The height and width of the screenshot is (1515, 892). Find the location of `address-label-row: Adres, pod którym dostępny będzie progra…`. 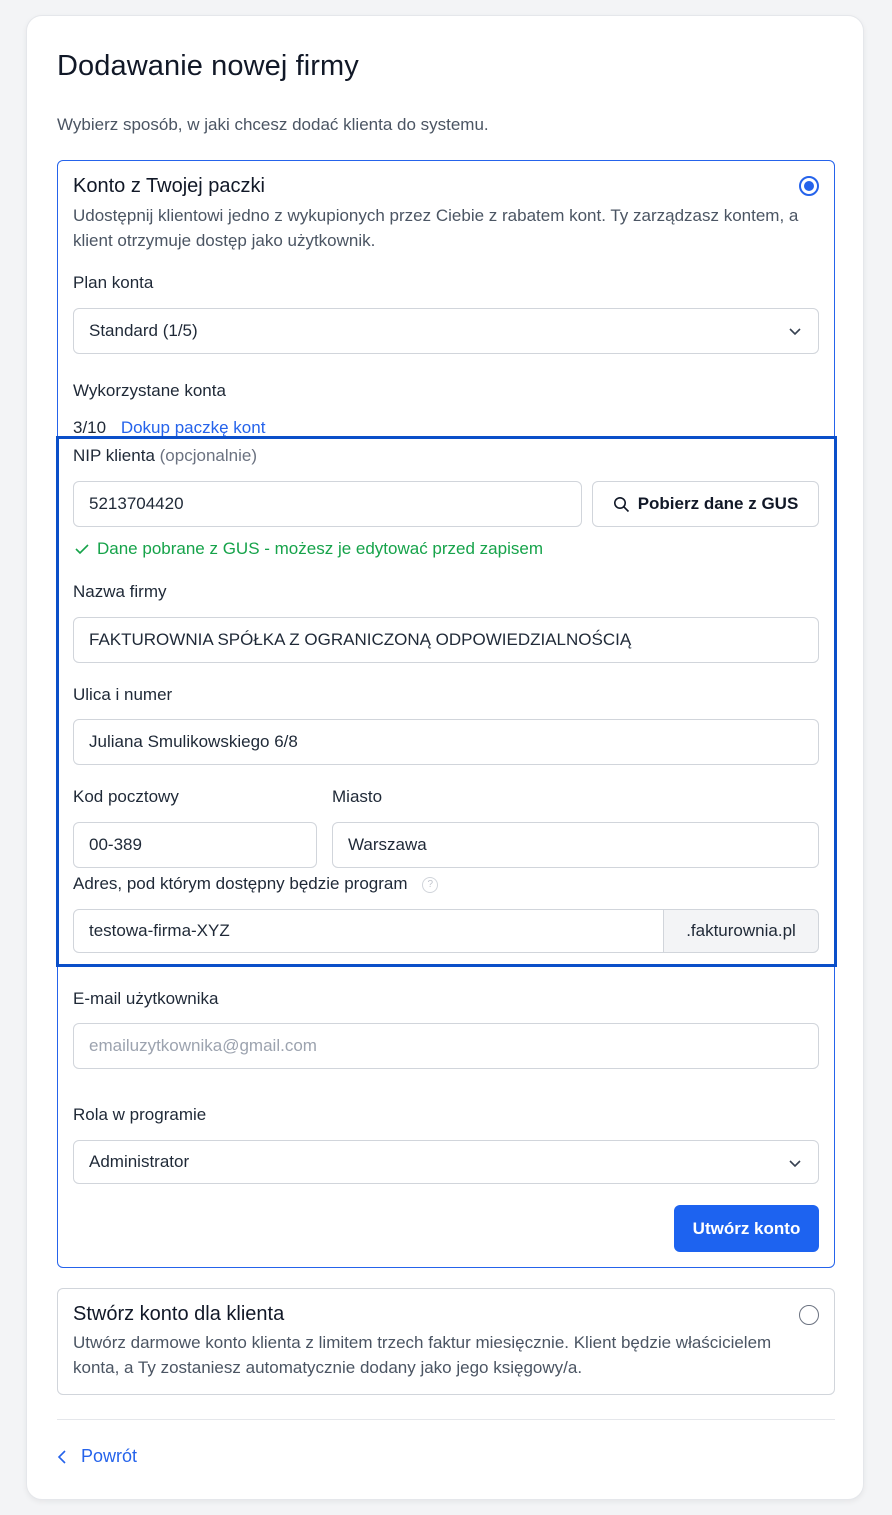

address-label-row: Adres, pod którym dostępny będzie progra… is located at coordinates (256, 884).